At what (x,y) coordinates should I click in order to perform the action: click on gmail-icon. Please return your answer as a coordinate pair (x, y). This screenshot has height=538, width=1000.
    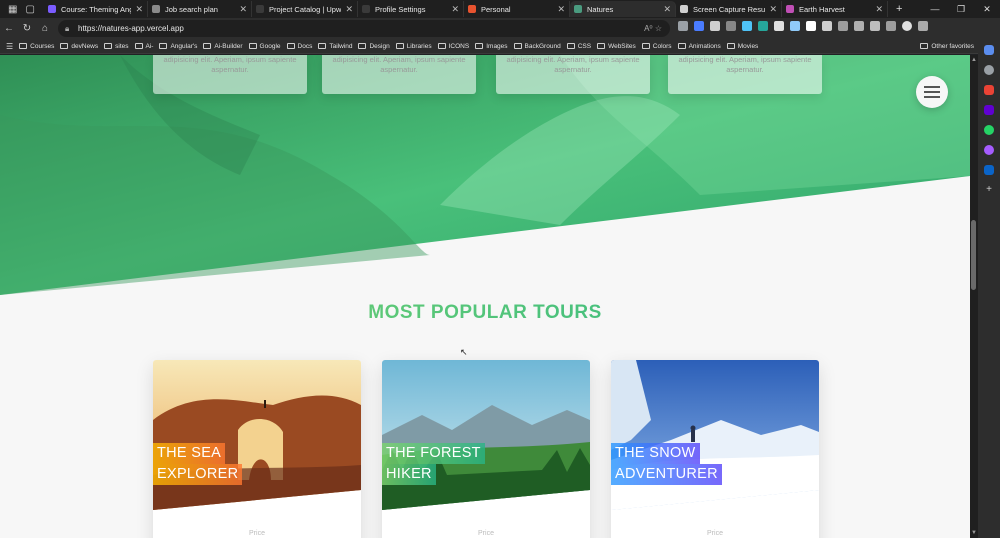
    Looking at the image, I should click on (989, 90).